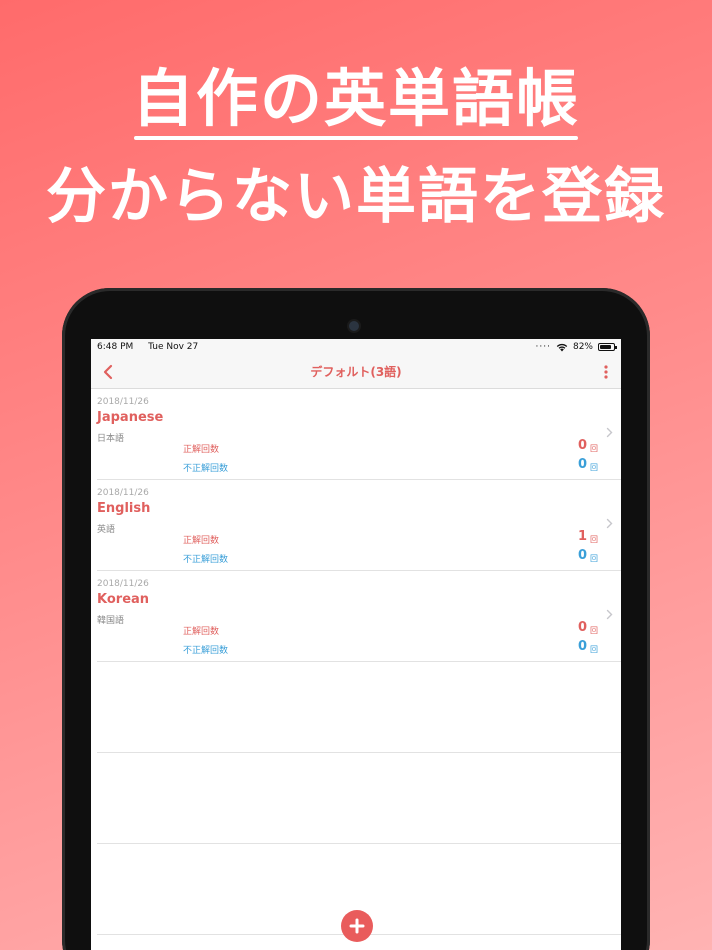 Image resolution: width=712 pixels, height=950 pixels. Describe the element at coordinates (355, 98) in the screenshot. I see `promo-headline-1: 自作の英単語帳` at that location.